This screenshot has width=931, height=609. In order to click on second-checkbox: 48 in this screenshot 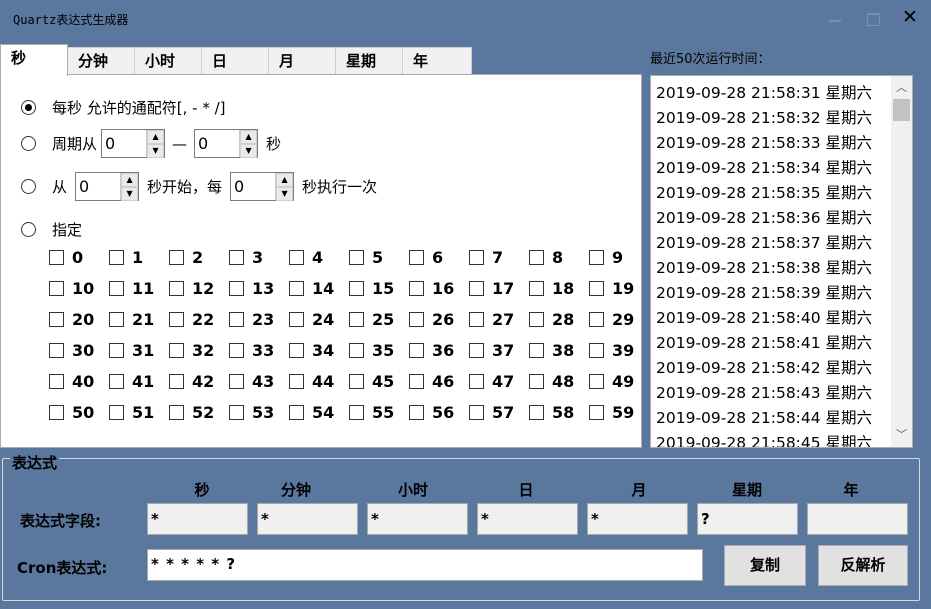, I will do `click(551, 381)`.